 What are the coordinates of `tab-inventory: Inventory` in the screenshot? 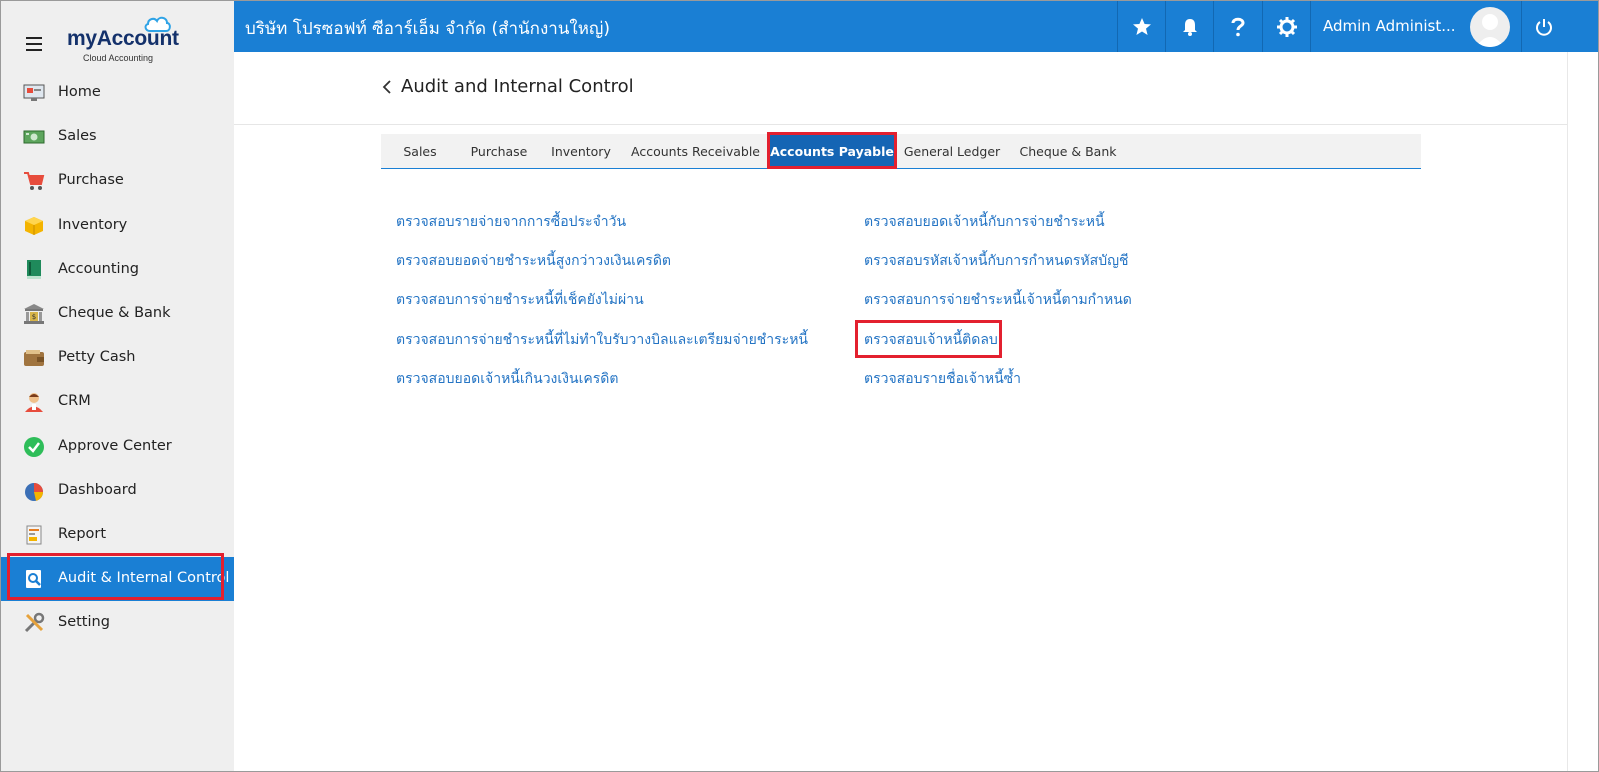 It's located at (581, 151).